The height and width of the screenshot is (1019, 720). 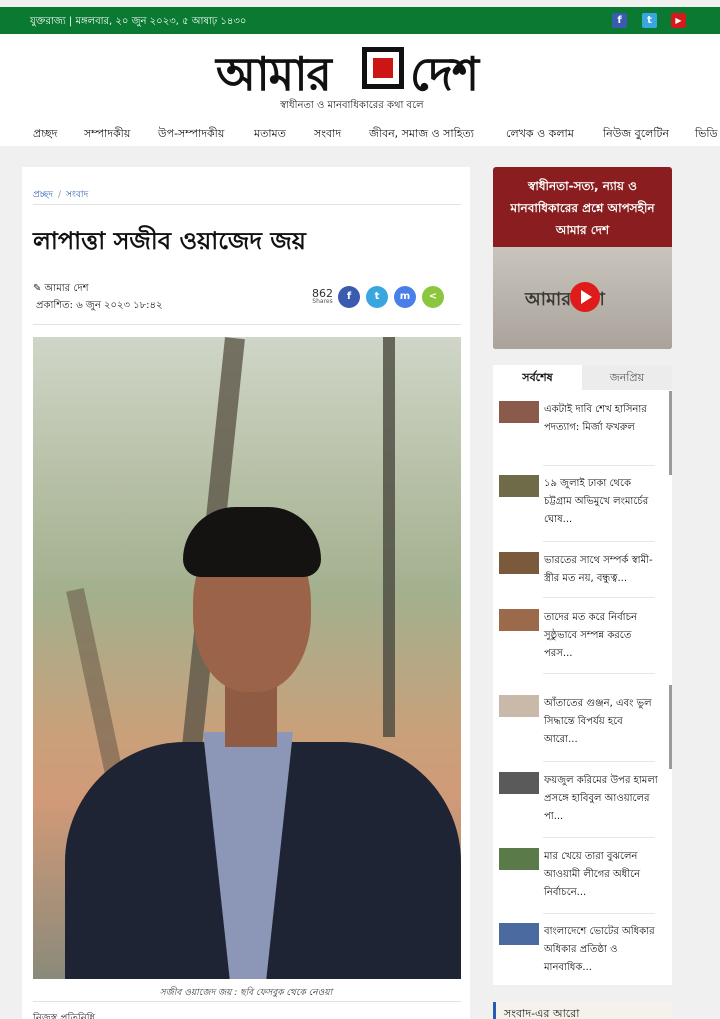 What do you see at coordinates (352, 105) in the screenshot?
I see `tagline: স্বাধীনতা ও মানবাধিকারের কথা বলে` at bounding box center [352, 105].